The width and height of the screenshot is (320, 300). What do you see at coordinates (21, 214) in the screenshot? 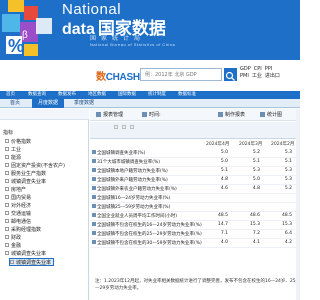
I see `sidebar-item-label: 交通运输` at bounding box center [21, 214].